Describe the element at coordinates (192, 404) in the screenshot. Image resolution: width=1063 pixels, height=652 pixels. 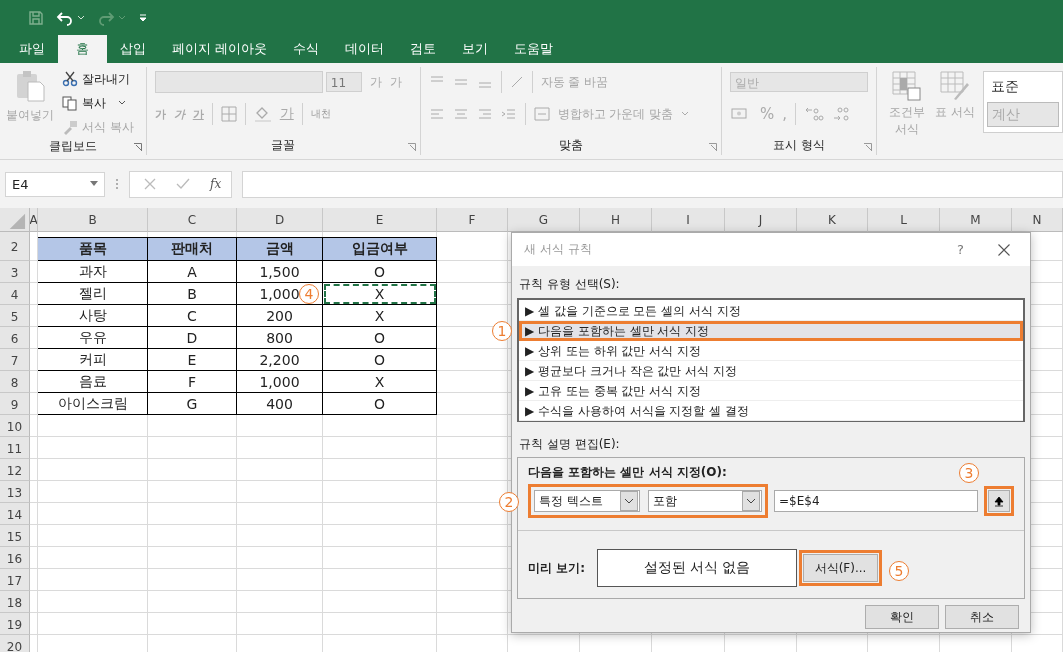
I see `table-cell: G` at that location.